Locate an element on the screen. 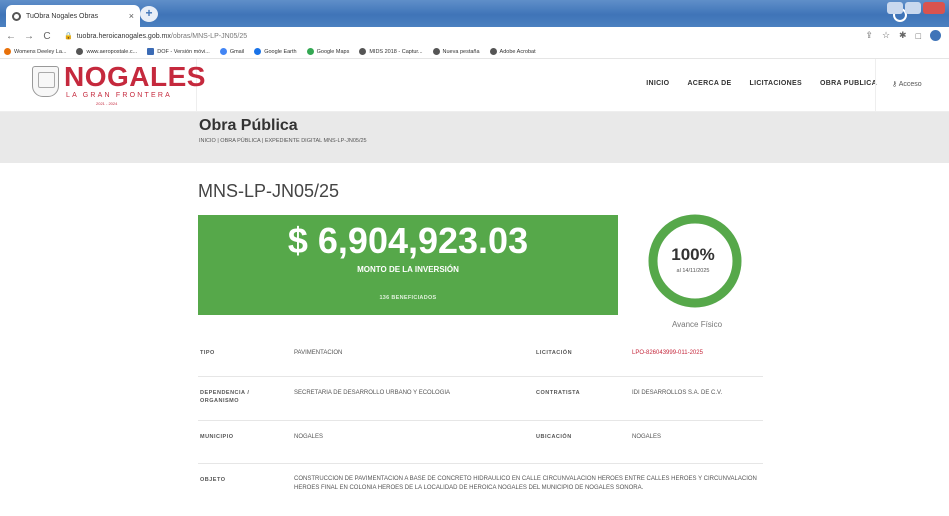 Image resolution: width=949 pixels, height=516 pixels. beneficiaries: 136 BENEFICIADOS is located at coordinates (408, 298).